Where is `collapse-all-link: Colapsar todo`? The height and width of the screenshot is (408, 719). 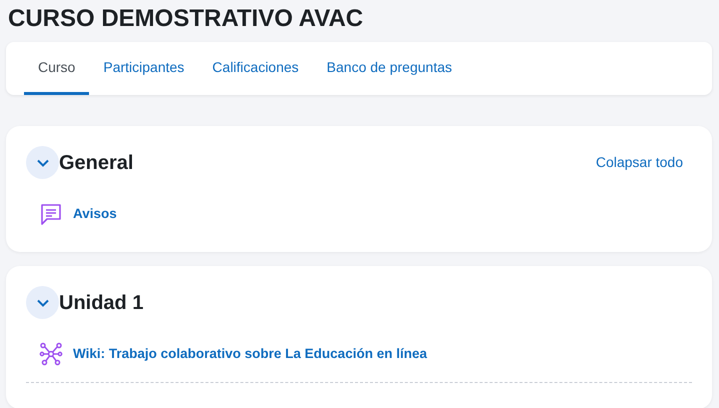
collapse-all-link: Colapsar todo is located at coordinates (639, 162).